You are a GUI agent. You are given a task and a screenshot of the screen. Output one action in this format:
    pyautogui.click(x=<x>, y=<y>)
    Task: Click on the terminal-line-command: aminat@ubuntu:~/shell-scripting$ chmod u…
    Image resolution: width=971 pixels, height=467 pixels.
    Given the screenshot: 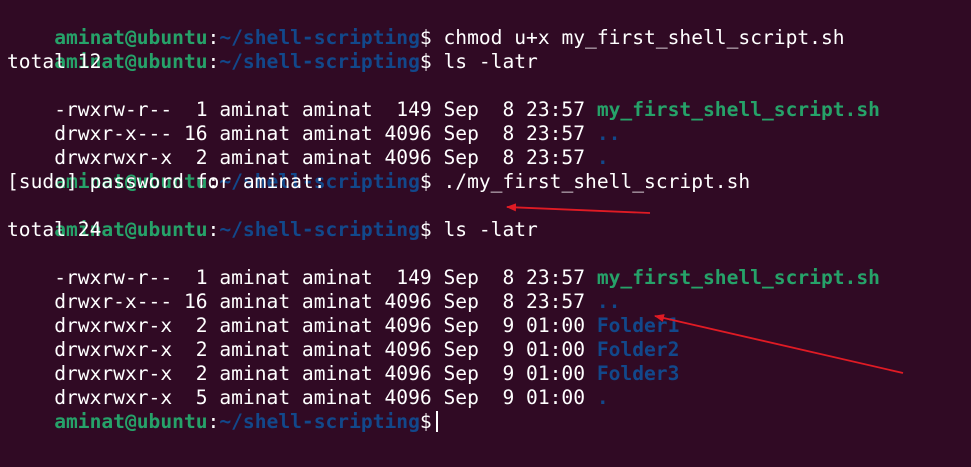 What is the action you would take?
    pyautogui.click(x=489, y=25)
    